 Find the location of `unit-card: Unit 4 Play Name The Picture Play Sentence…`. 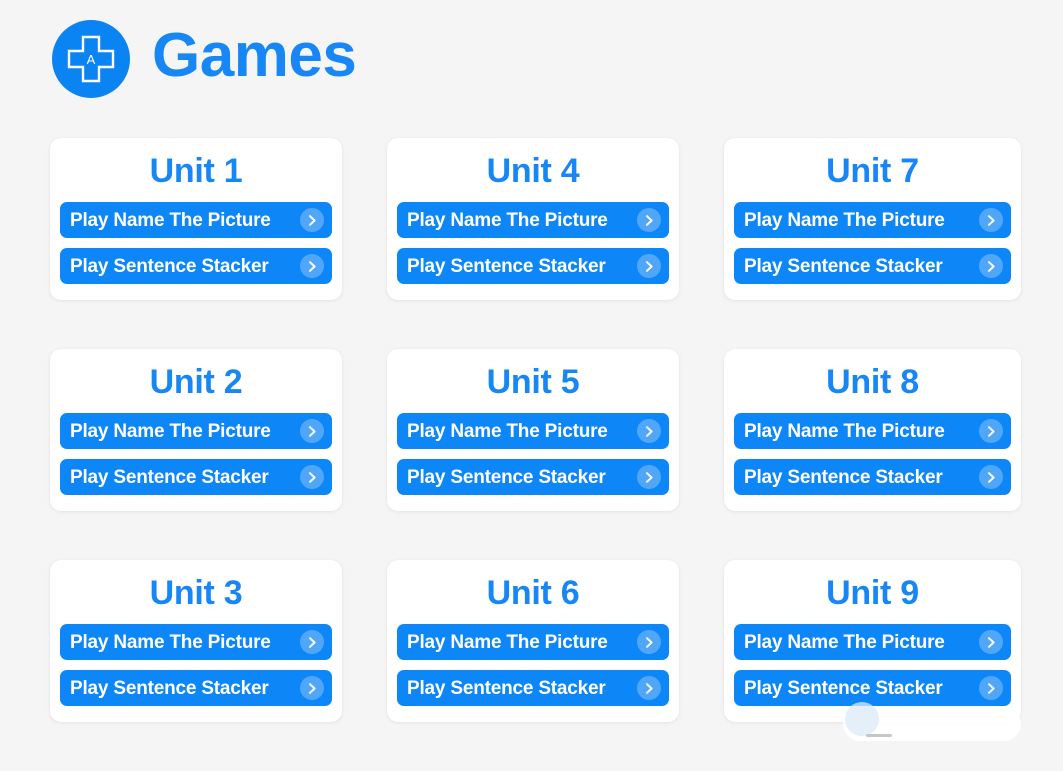

unit-card: Unit 4 Play Name The Picture Play Sentence… is located at coordinates (533, 219).